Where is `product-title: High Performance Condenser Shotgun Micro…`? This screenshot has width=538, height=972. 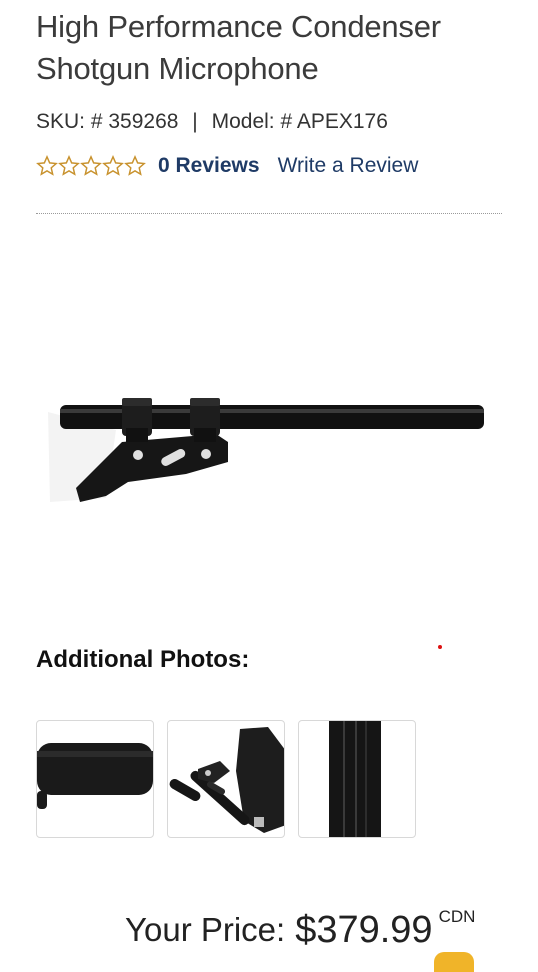
product-title: High Performance Condenser Shotgun Micro… is located at coordinates (276, 48).